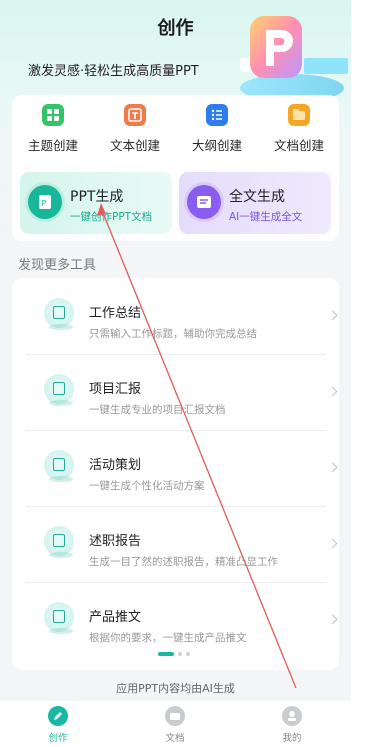 The height and width of the screenshot is (747, 373). What do you see at coordinates (111, 217) in the screenshot?
I see `ppt-generate-subtitle: 一键创作PPT文档` at bounding box center [111, 217].